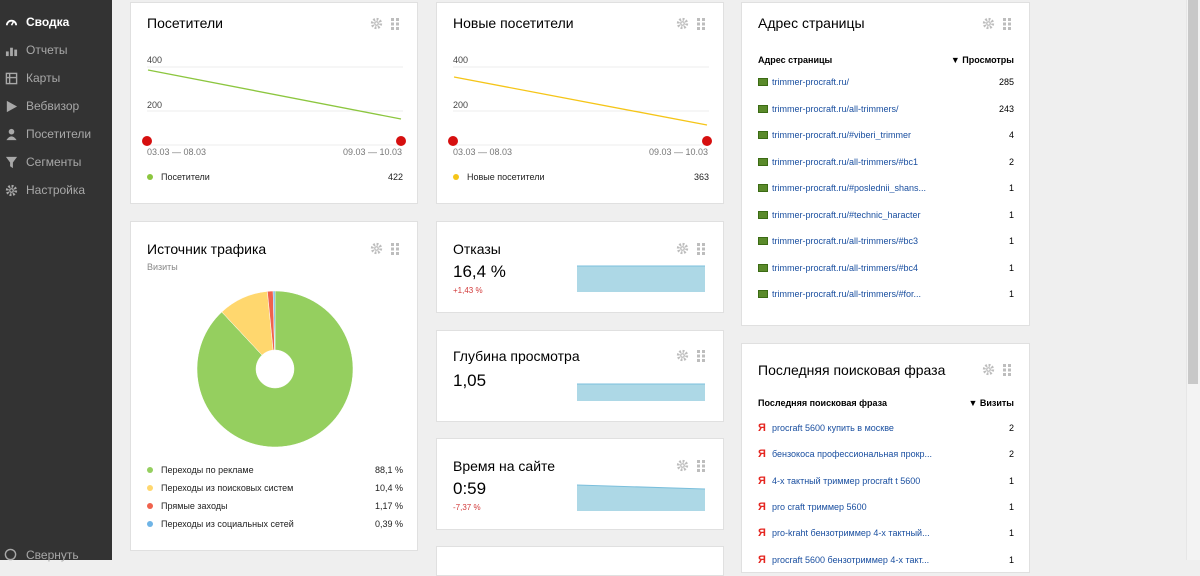 Image resolution: width=1200 pixels, height=576 pixels. Describe the element at coordinates (11, 162) in the screenshot. I see `filter-icon` at that location.